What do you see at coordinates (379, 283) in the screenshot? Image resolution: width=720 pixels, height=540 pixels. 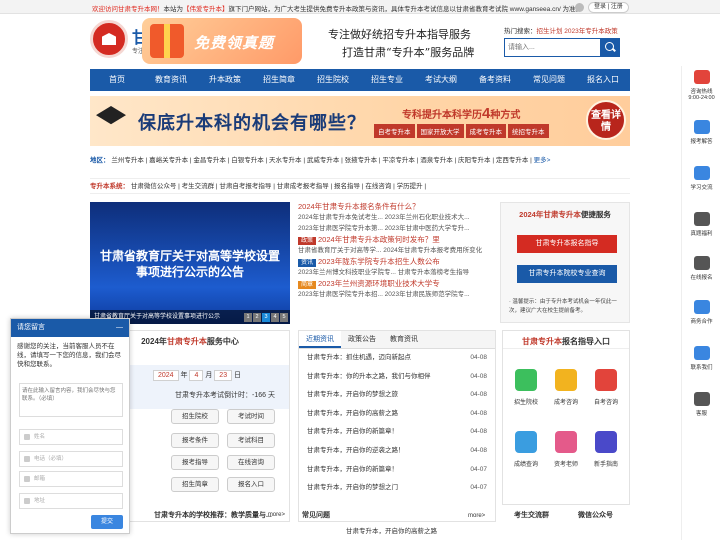 I see `news-headline-text: 2023年兰州资源环境职业技术大学专` at bounding box center [379, 283].